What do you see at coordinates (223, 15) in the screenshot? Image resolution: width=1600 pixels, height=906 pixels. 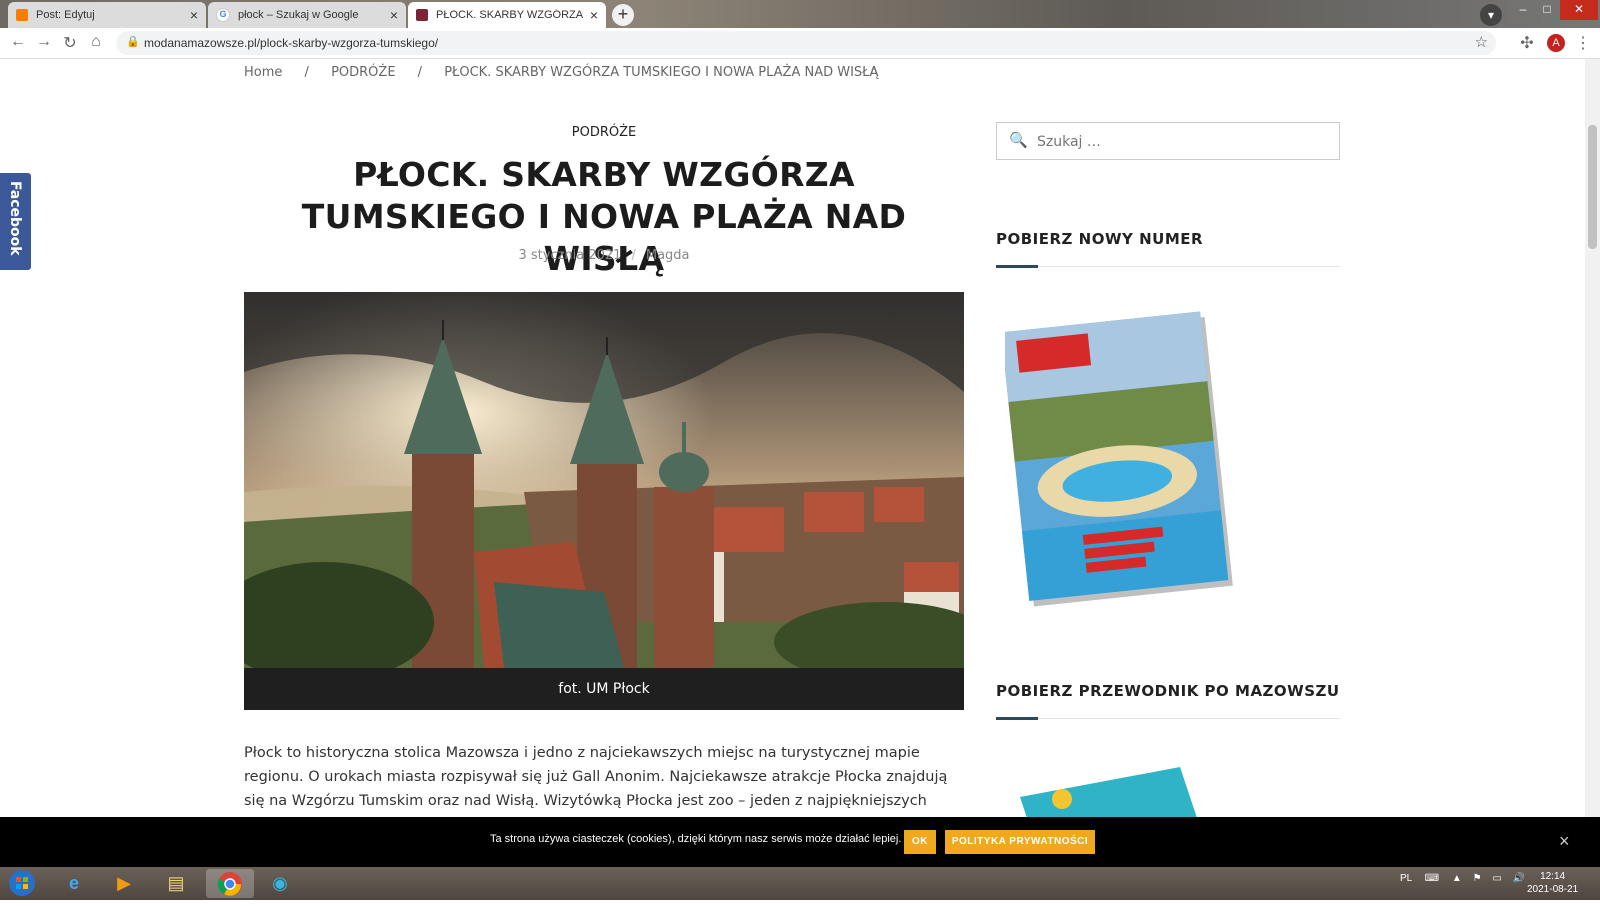 I see `google-icon: G` at bounding box center [223, 15].